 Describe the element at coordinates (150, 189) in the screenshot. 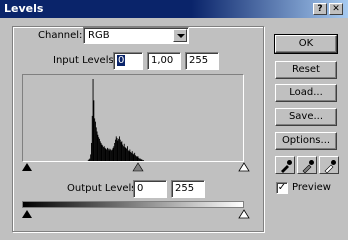

I see `output-black-field: 0` at that location.